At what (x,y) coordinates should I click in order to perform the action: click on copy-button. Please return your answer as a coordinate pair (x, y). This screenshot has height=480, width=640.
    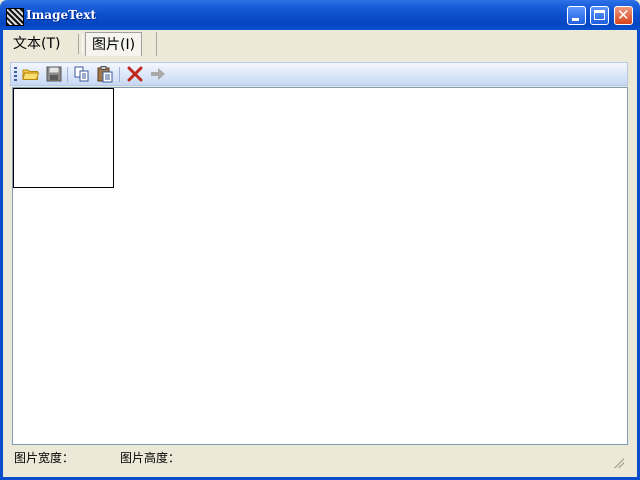
    Looking at the image, I should click on (82, 74).